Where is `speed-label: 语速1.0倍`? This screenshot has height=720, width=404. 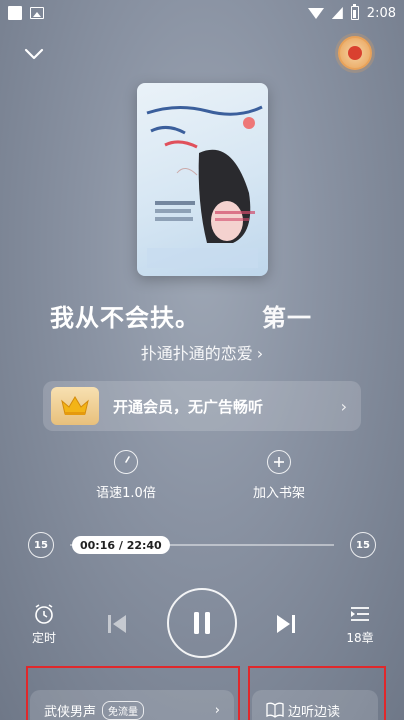
speed-label: 语速1.0倍 is located at coordinates (126, 493).